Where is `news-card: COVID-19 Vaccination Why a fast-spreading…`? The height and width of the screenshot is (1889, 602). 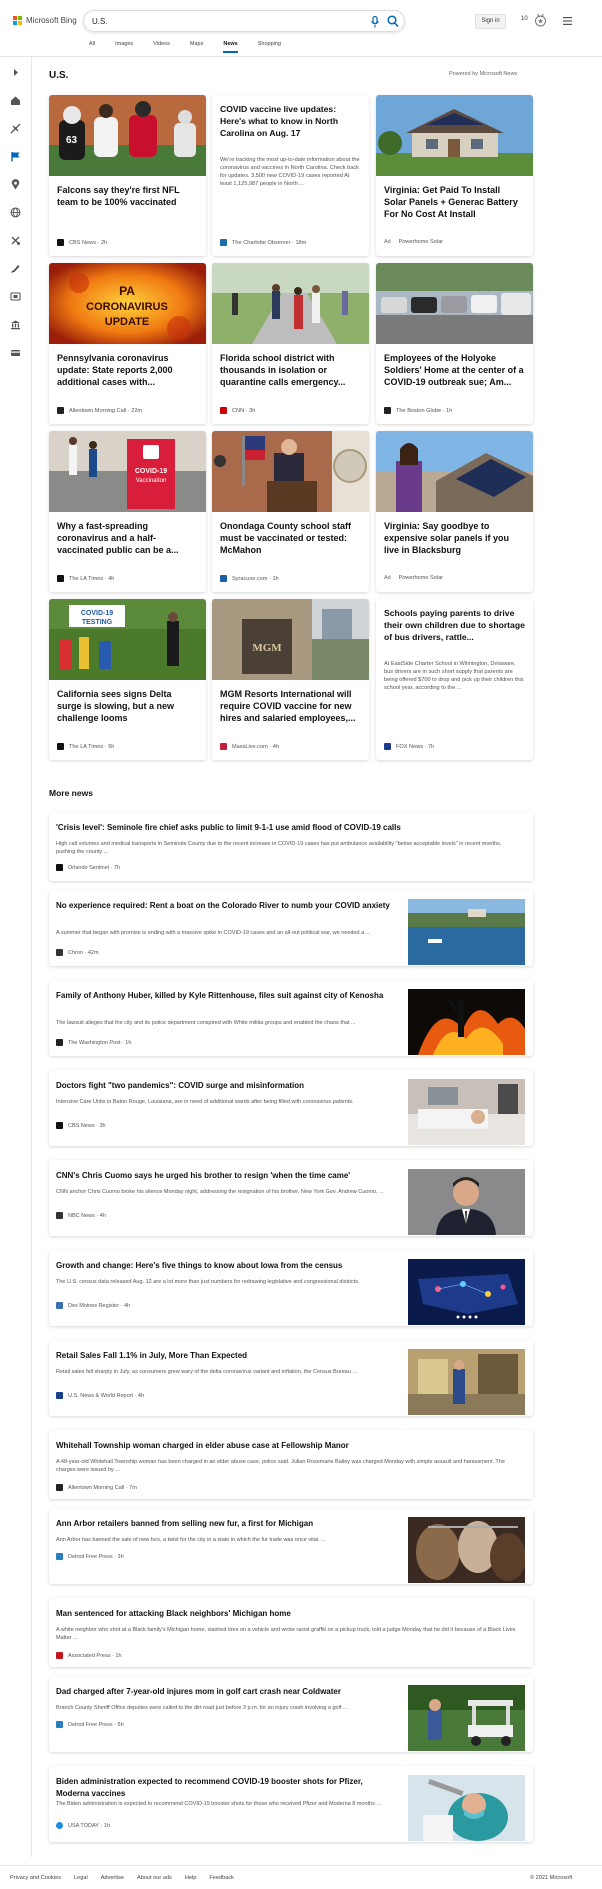
news-card: COVID-19 Vaccination Why a fast-spreading… is located at coordinates (127, 511).